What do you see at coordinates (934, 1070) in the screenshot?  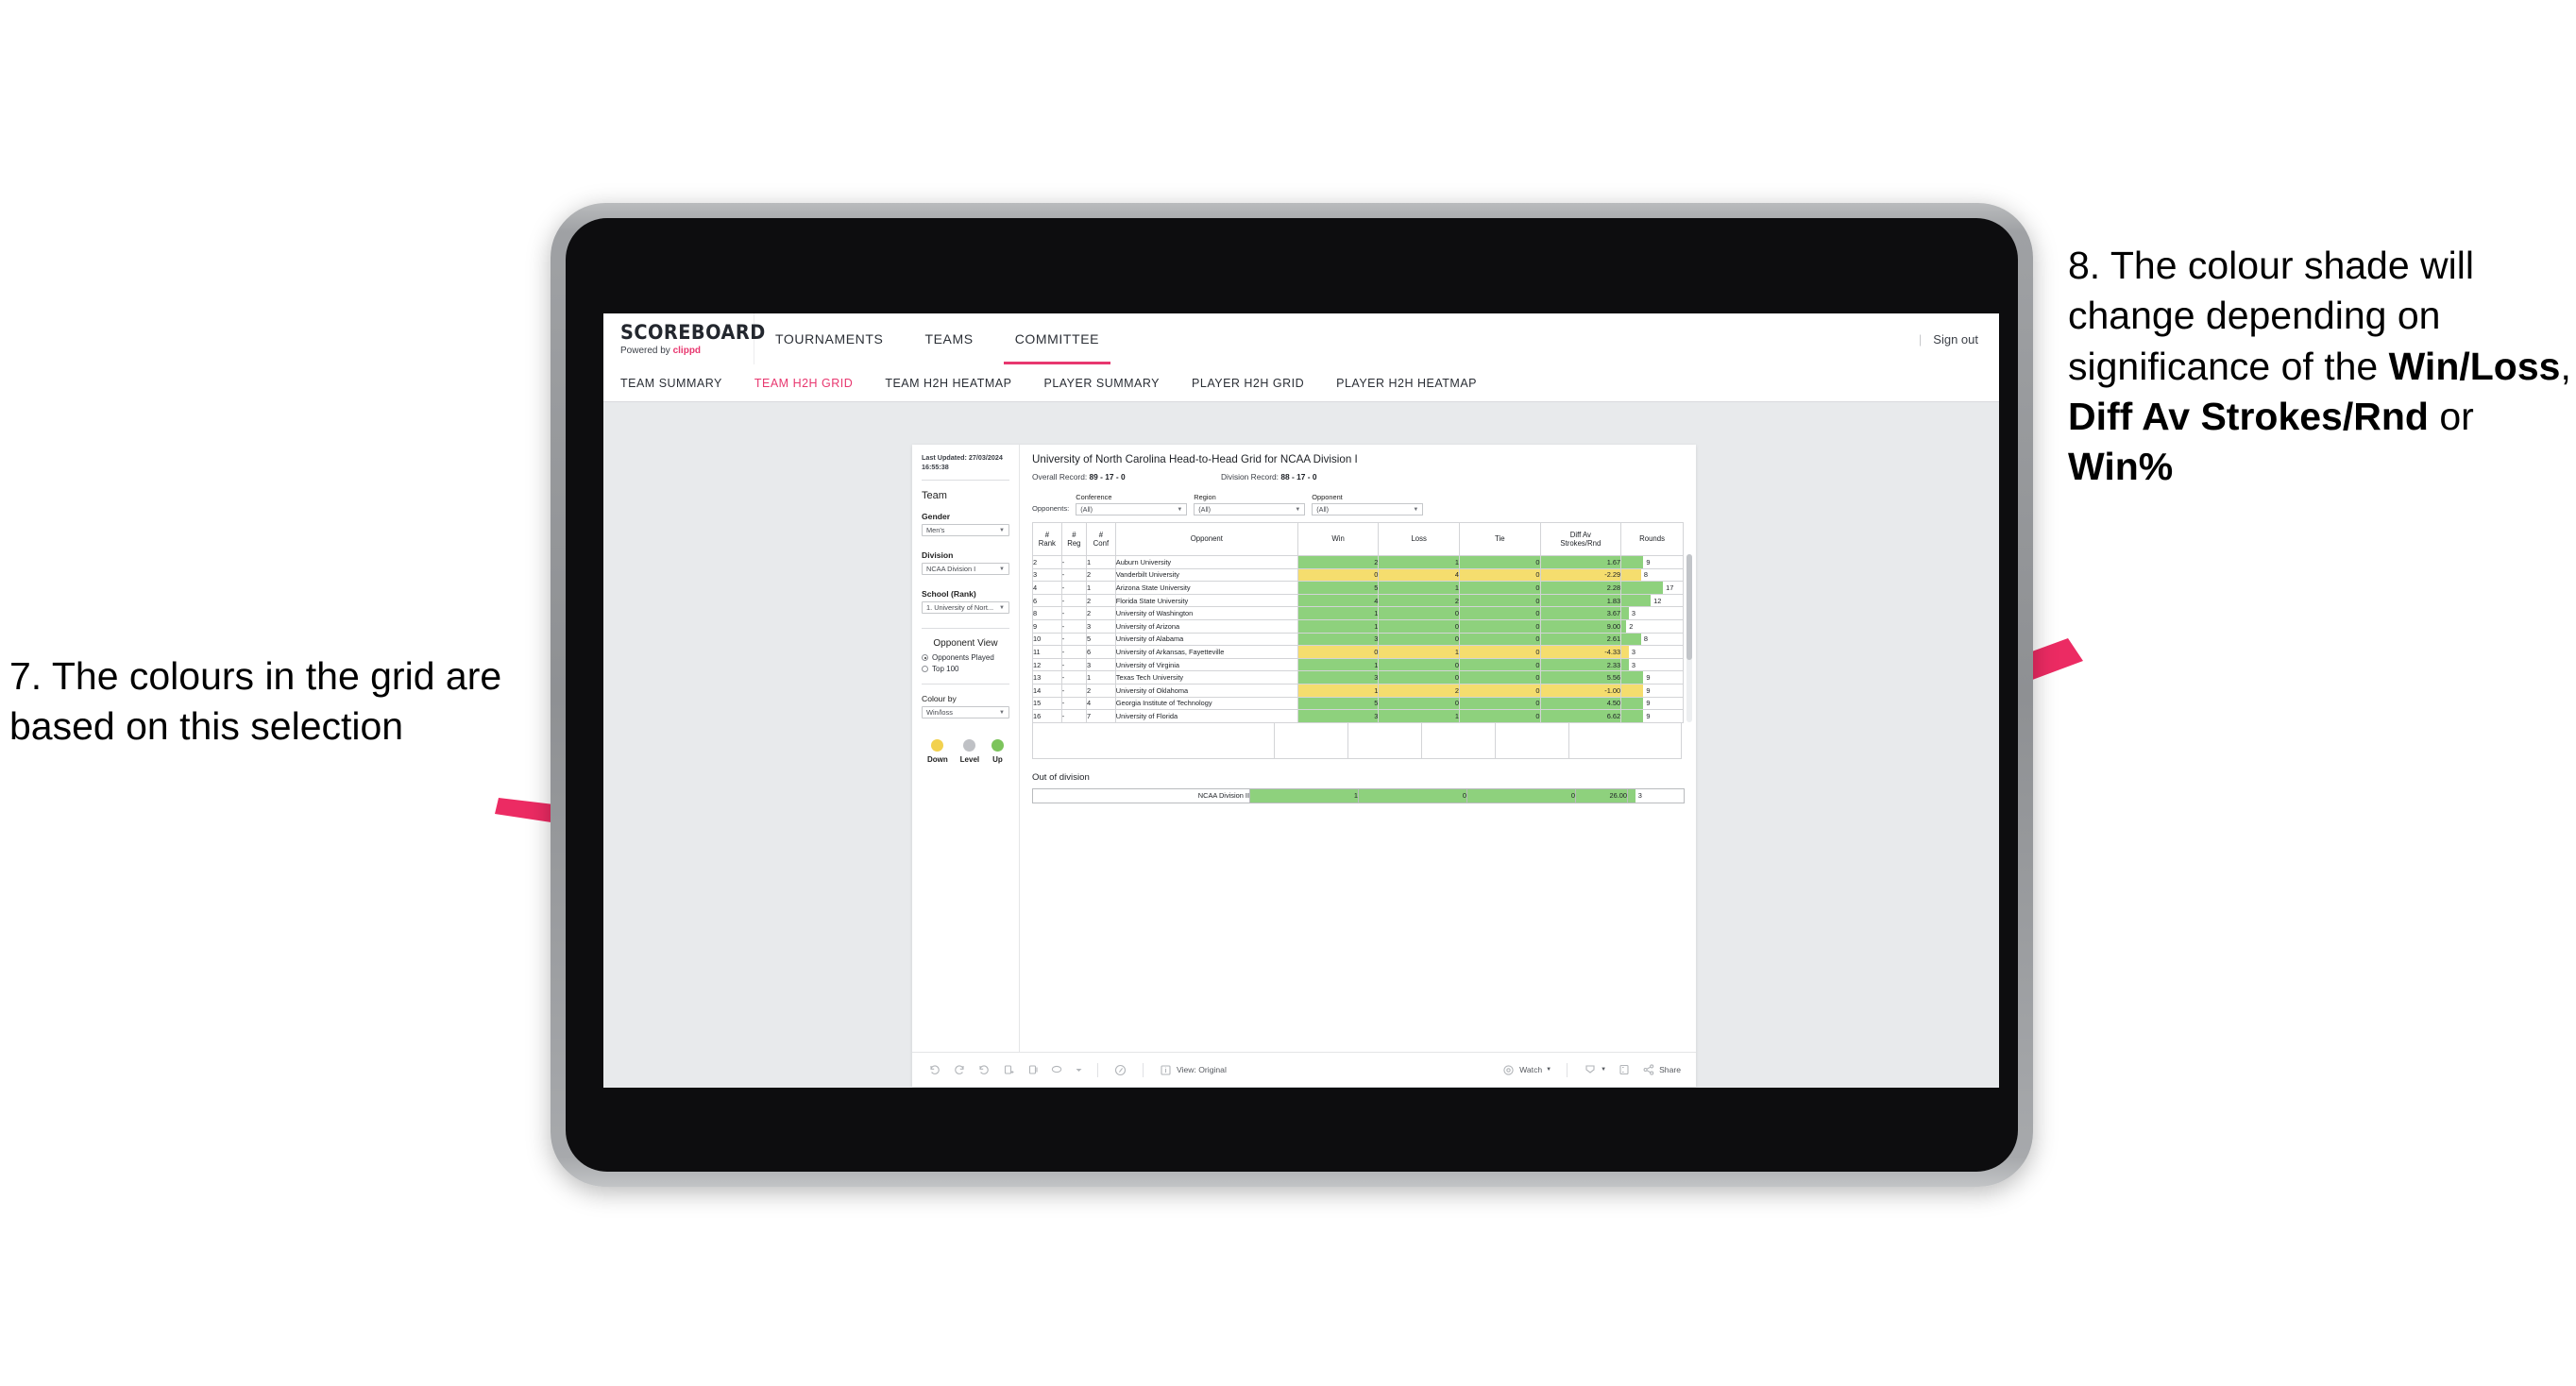 I see `undo-icon` at bounding box center [934, 1070].